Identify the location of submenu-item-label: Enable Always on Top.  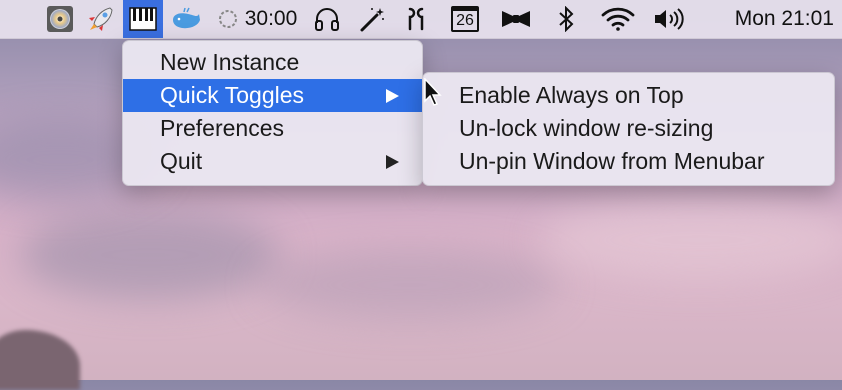
(571, 95).